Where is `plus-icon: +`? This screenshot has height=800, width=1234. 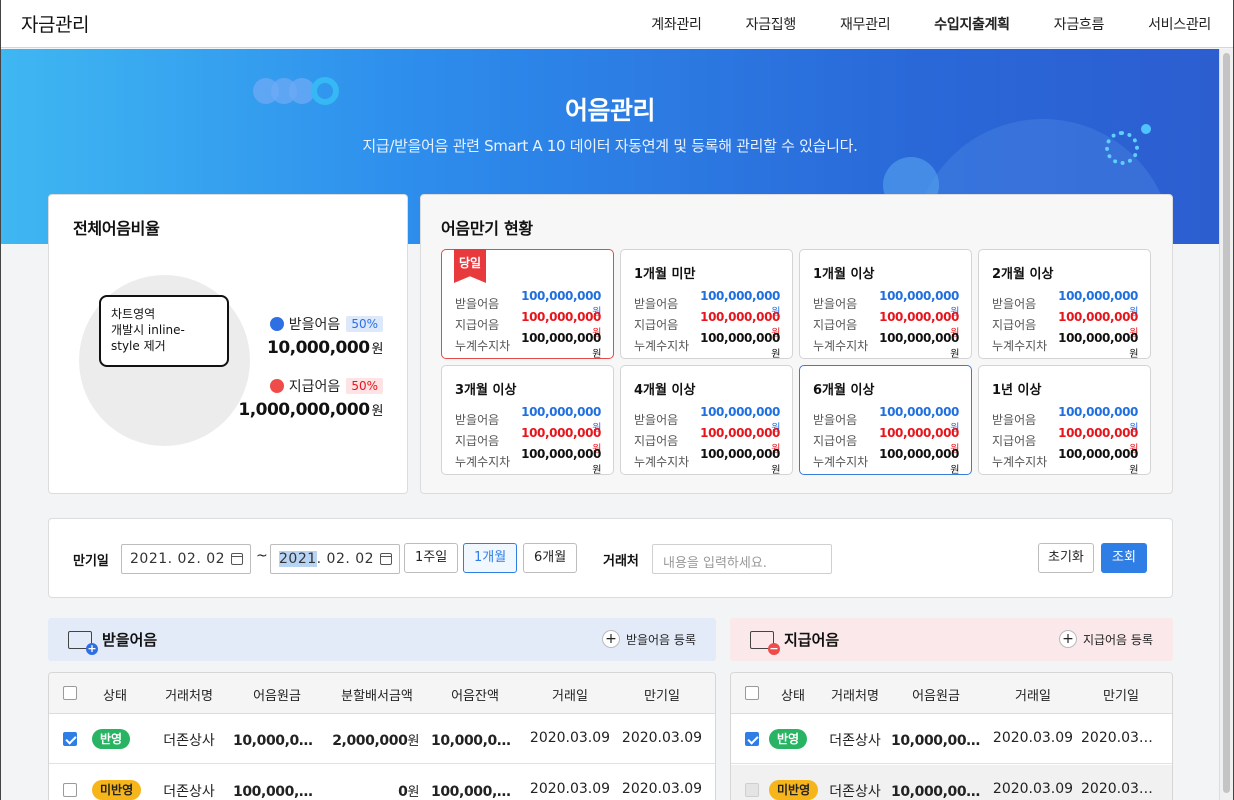 plus-icon: + is located at coordinates (1067, 639).